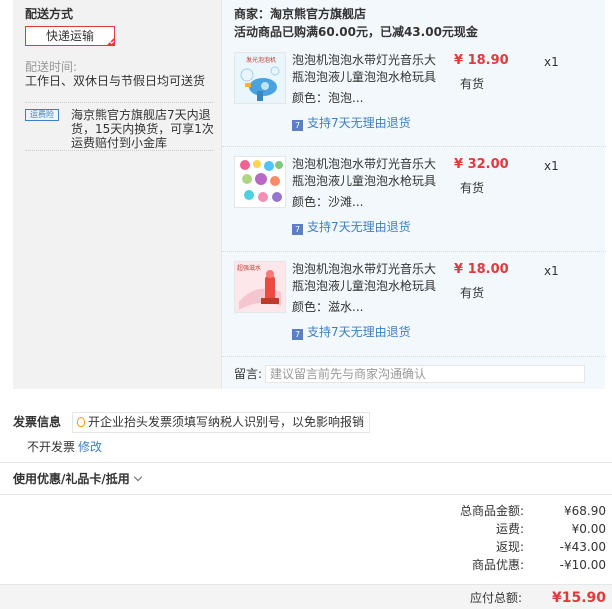  Describe the element at coordinates (249, 268) in the screenshot. I see `image-caption: 超强滋水` at that location.